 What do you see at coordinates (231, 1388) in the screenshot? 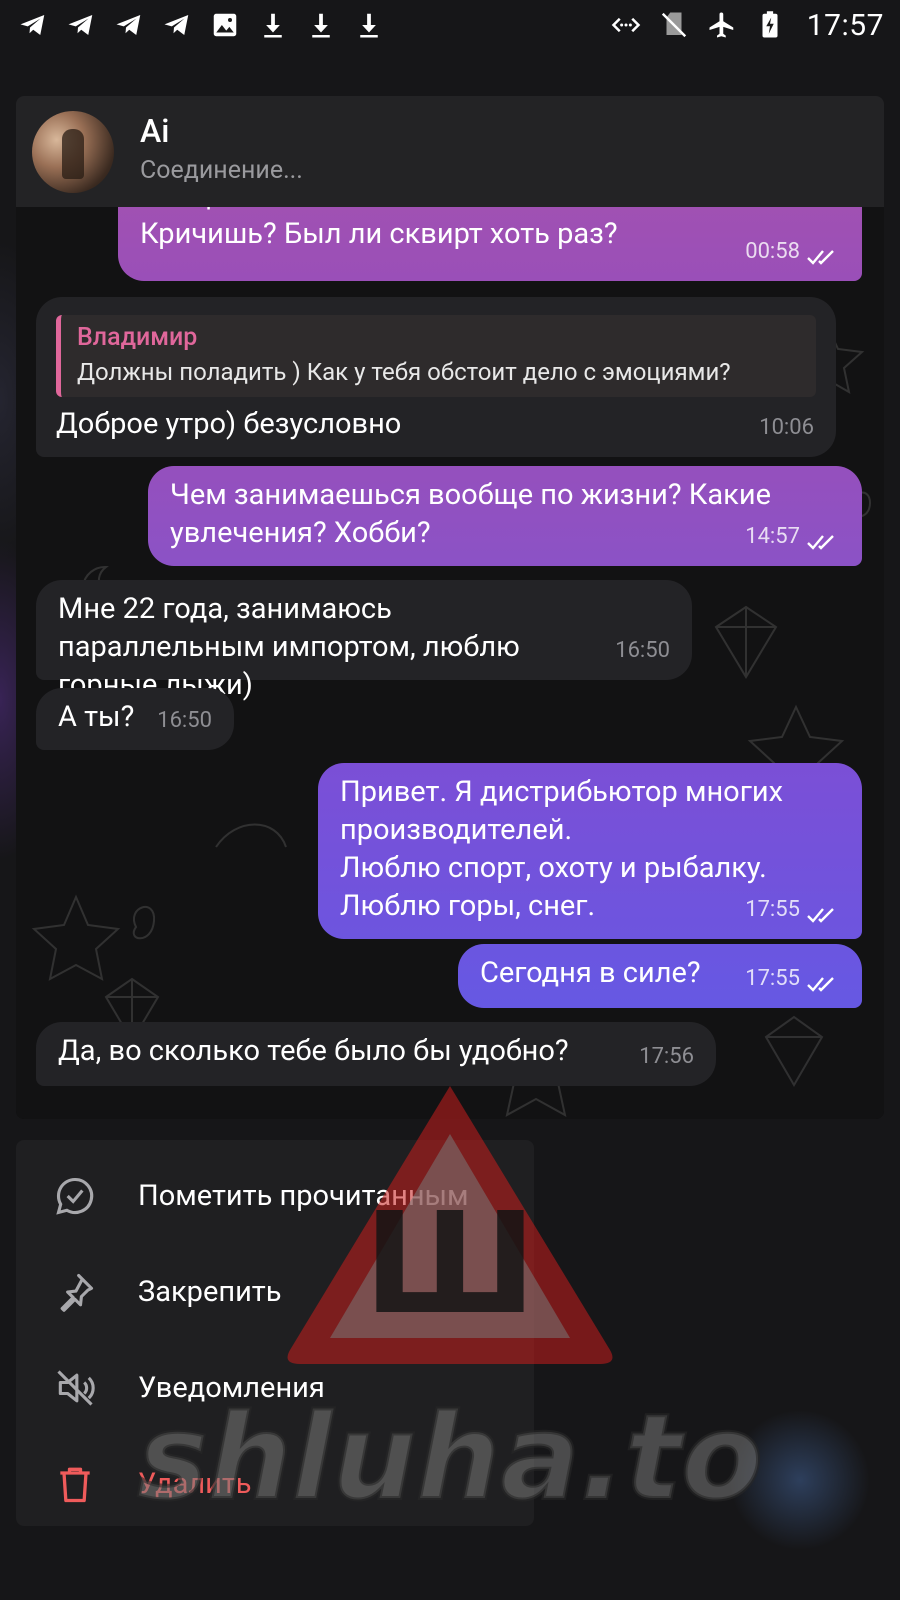
I see `menu-item-label: Уведомления` at bounding box center [231, 1388].